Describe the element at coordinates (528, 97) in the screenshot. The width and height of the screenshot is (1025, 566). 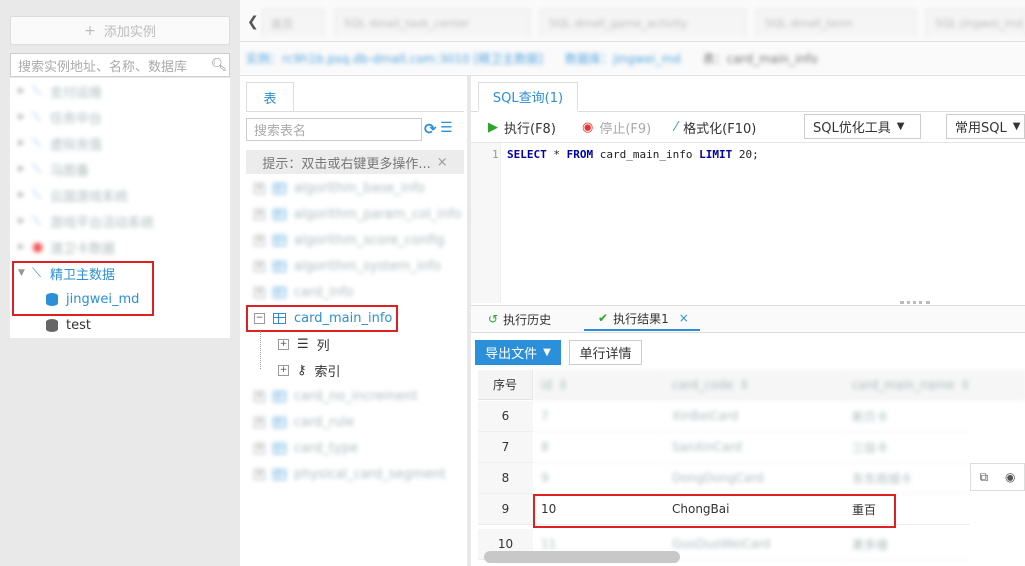
I see `tab-sql-query: SQL查询(1)` at that location.